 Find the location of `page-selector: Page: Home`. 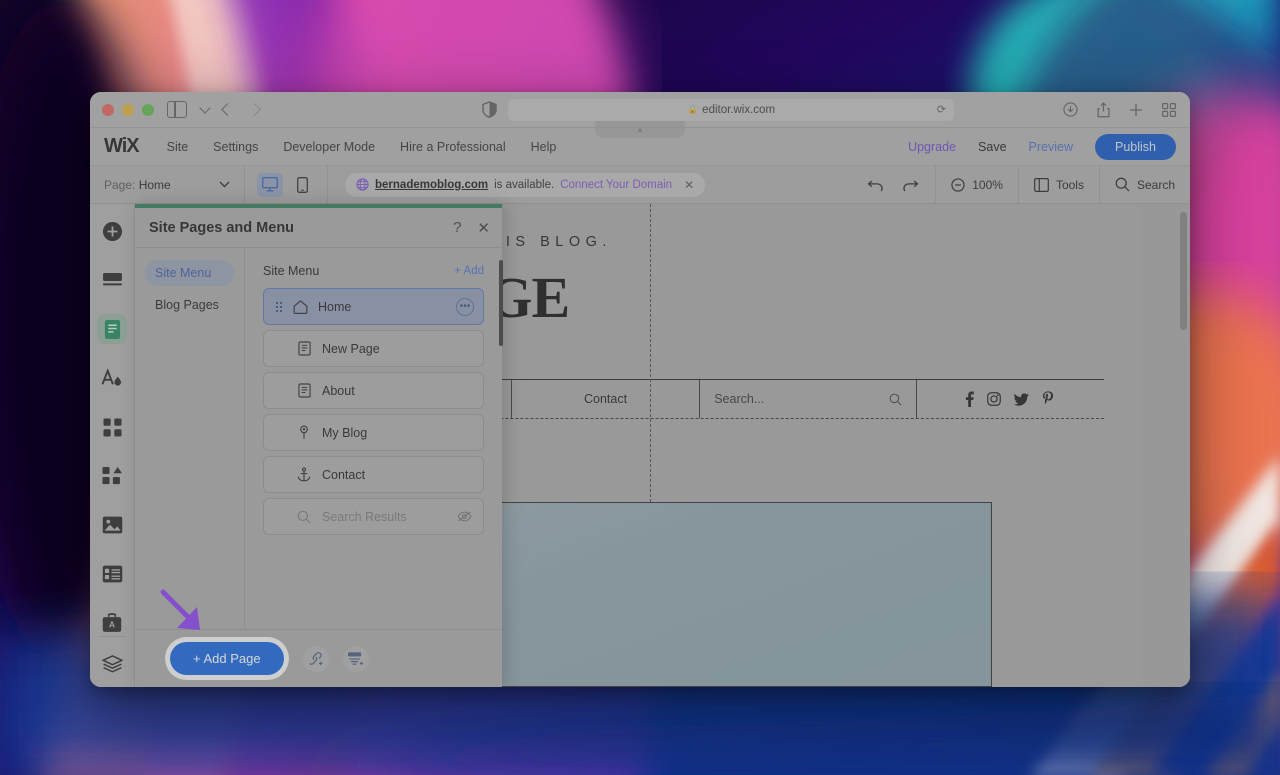

page-selector: Page: Home is located at coordinates (167, 184).